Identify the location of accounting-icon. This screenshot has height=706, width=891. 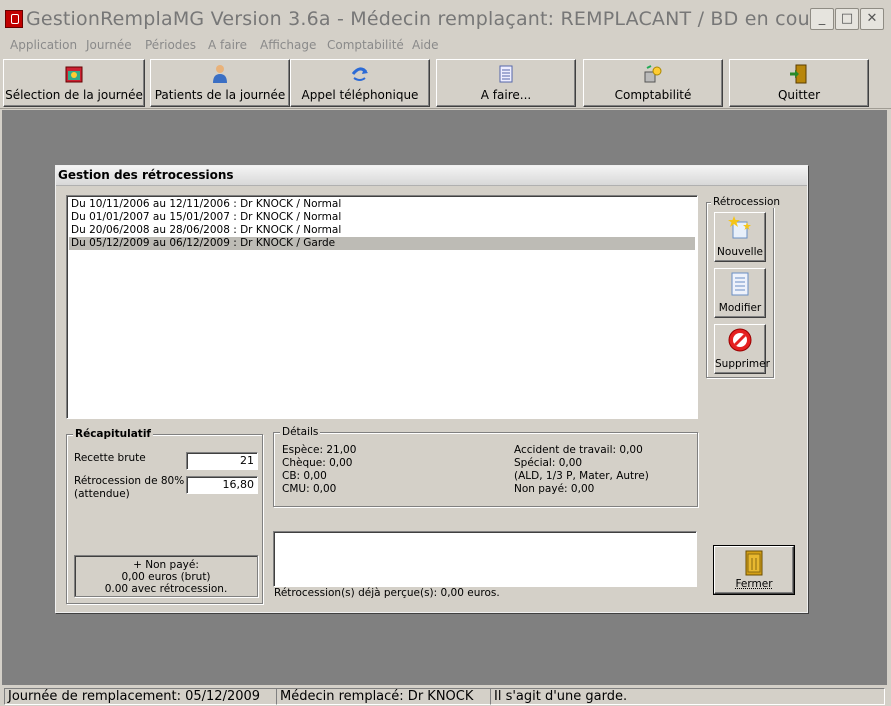
(653, 74).